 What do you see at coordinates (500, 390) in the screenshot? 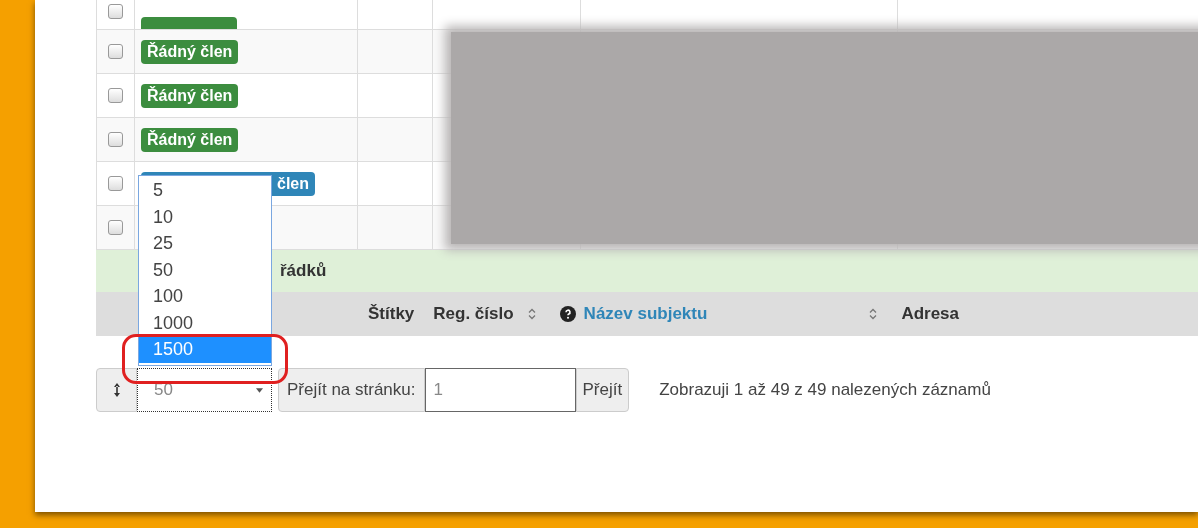
I see `page-input: 1` at bounding box center [500, 390].